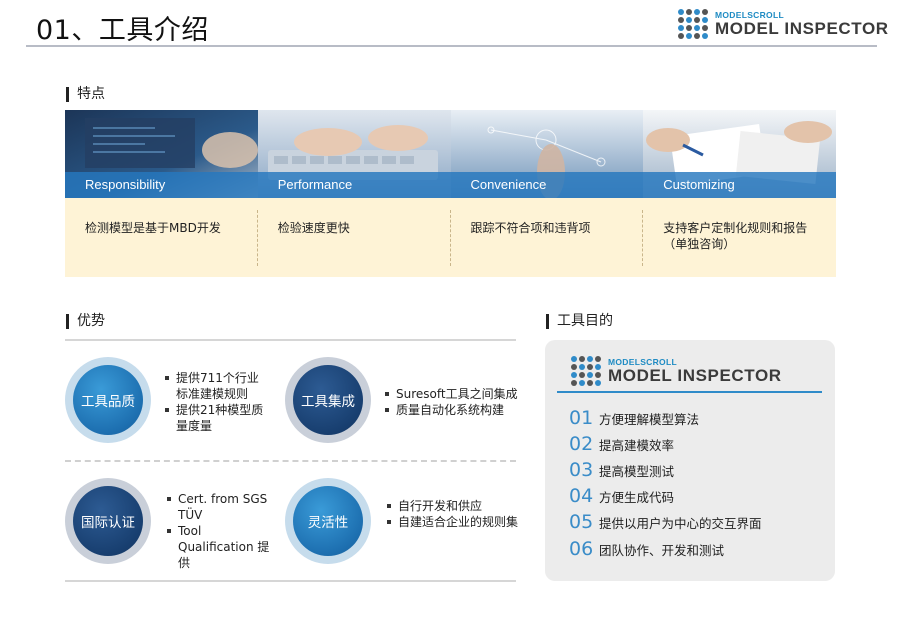 The image size is (904, 630). I want to click on feature-title: Convenience, so click(547, 185).